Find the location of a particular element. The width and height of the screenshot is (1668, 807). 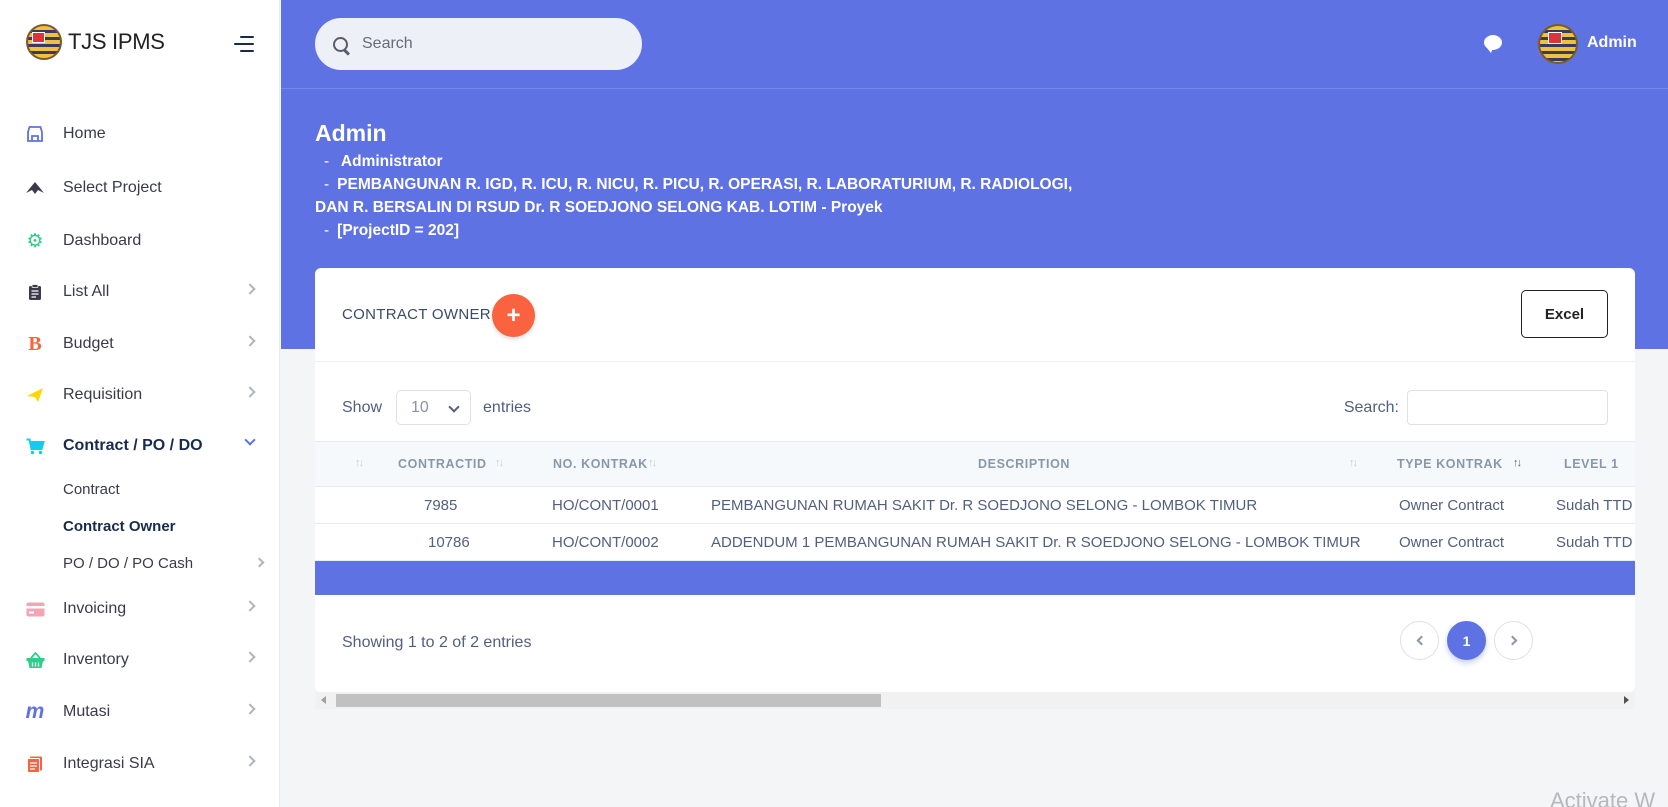

entries-label: entries is located at coordinates (507, 407).